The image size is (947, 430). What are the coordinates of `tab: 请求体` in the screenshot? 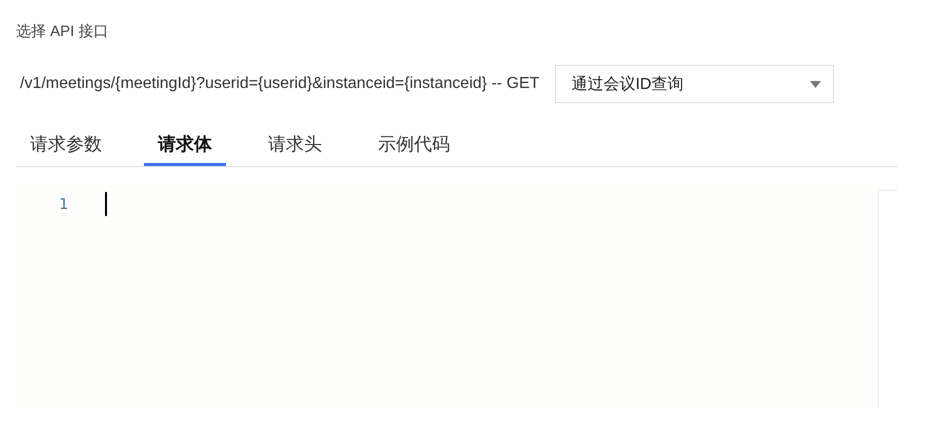 It's located at (185, 146).